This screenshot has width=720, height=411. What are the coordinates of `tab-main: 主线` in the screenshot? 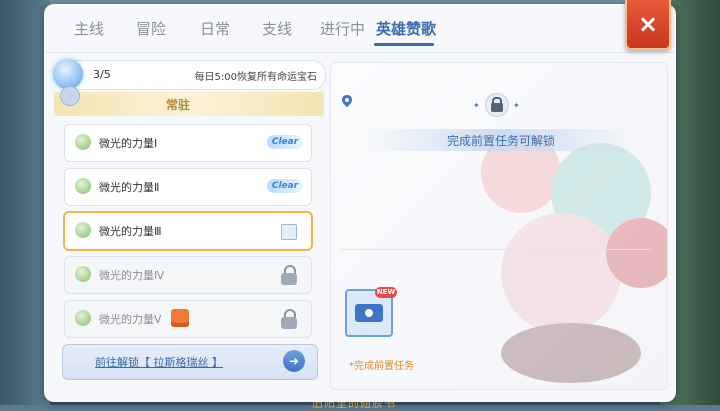 It's located at (89, 28).